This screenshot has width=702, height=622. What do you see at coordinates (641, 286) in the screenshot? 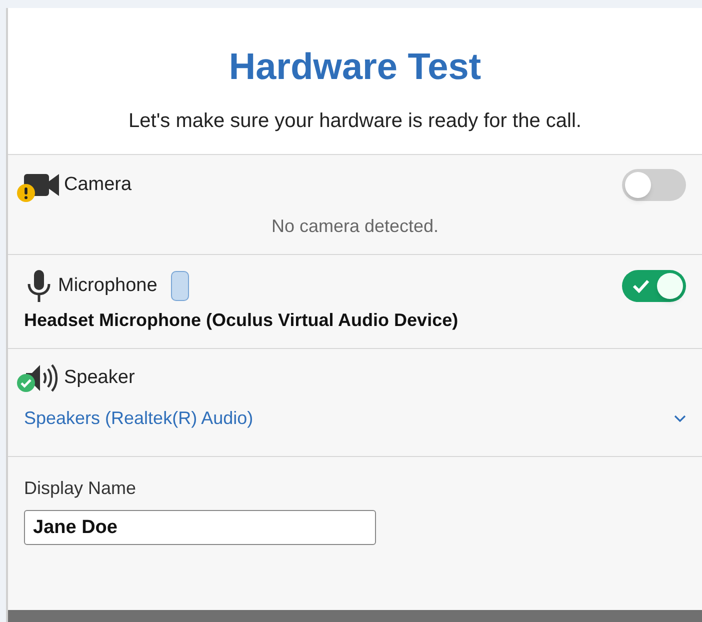
I see `check-icon` at bounding box center [641, 286].